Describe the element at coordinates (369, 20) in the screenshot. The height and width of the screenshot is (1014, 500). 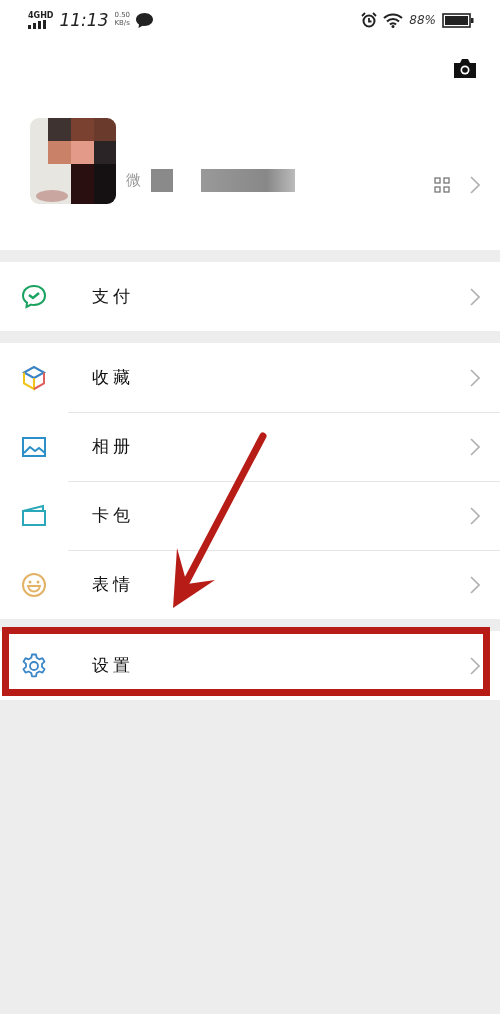
I see `alarm-icon` at that location.